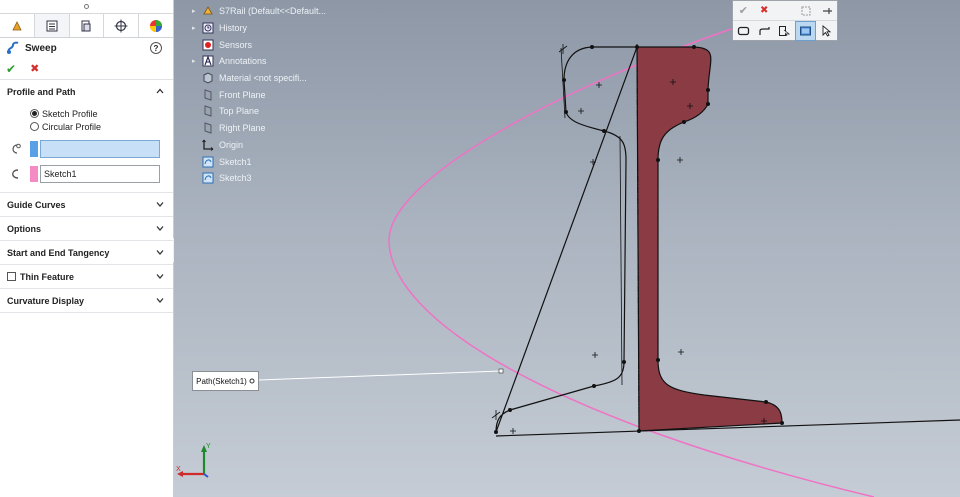 This screenshot has height=497, width=960. Describe the element at coordinates (197, 11) in the screenshot. I see `collapse-icon: ▸` at that location.